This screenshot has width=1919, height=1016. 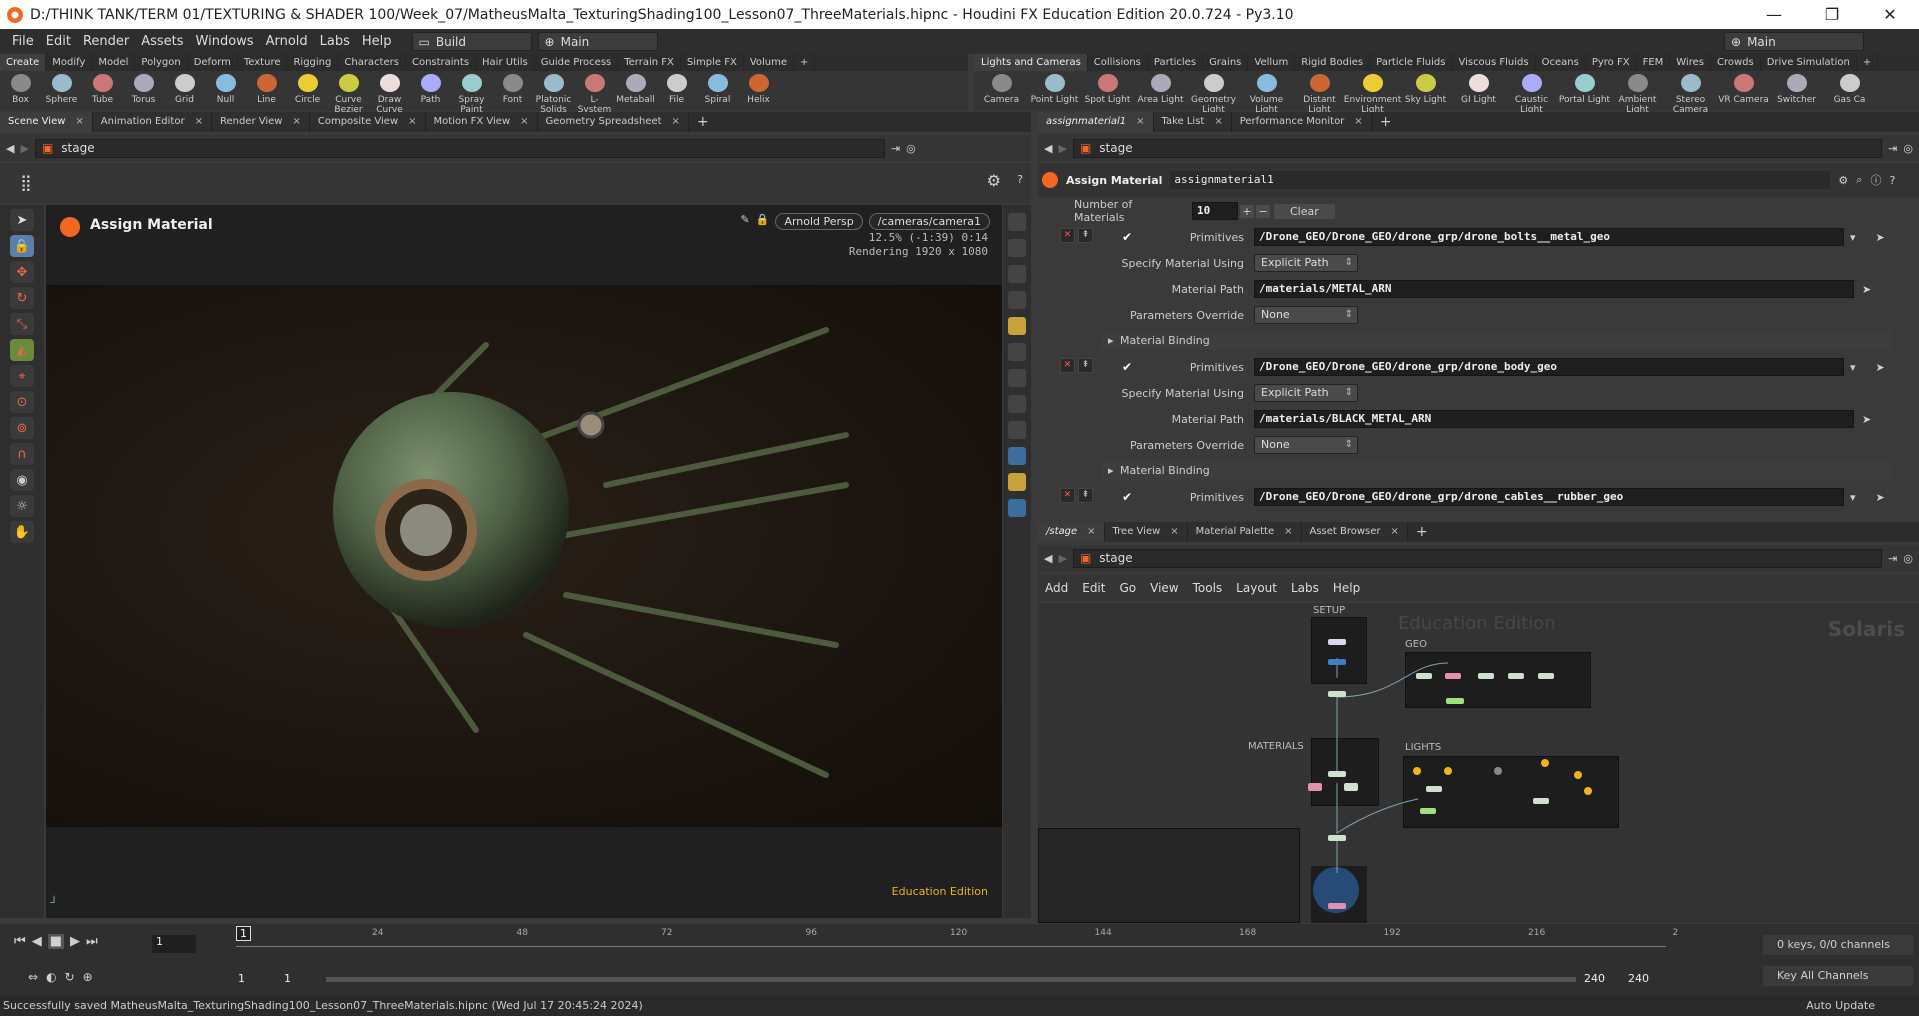 What do you see at coordinates (459, 148) in the screenshot?
I see `scene-path-field: ▣ stage` at bounding box center [459, 148].